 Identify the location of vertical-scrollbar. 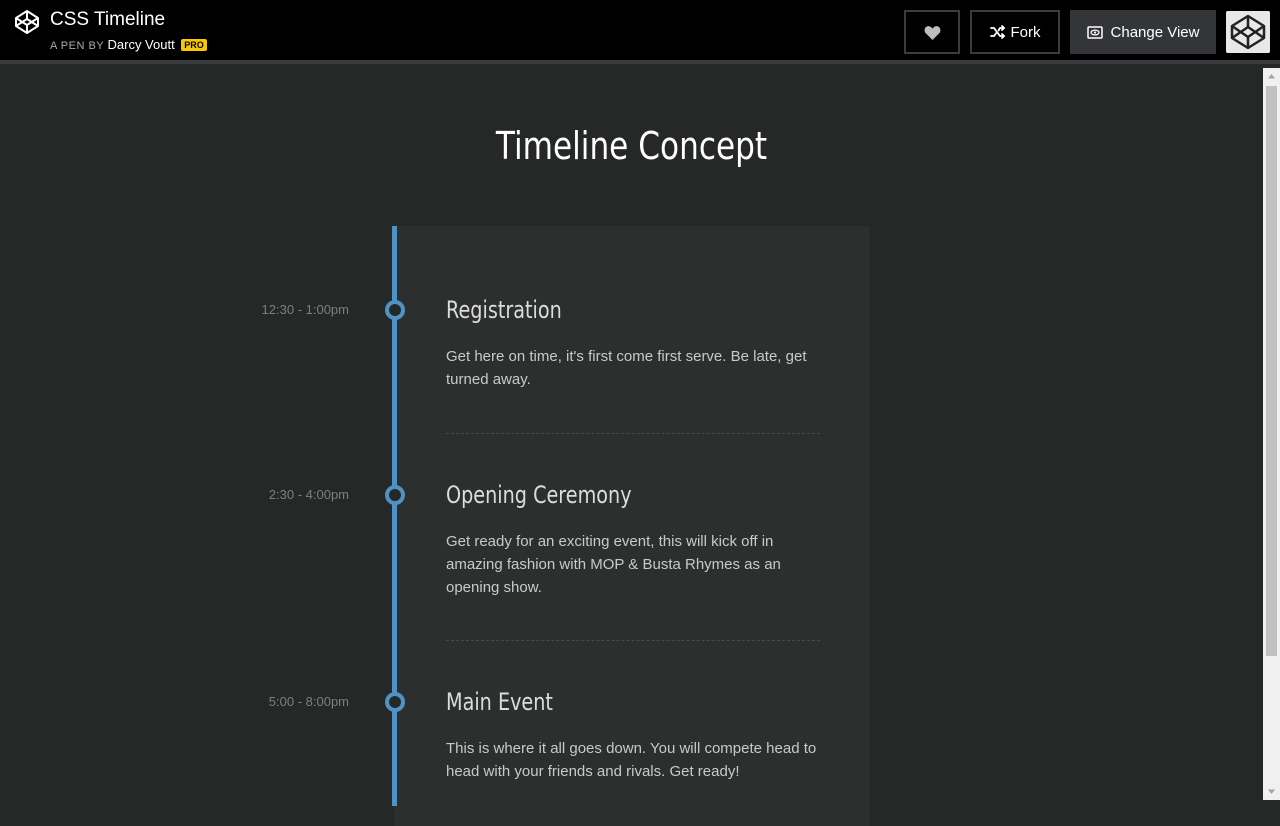
(1271, 434).